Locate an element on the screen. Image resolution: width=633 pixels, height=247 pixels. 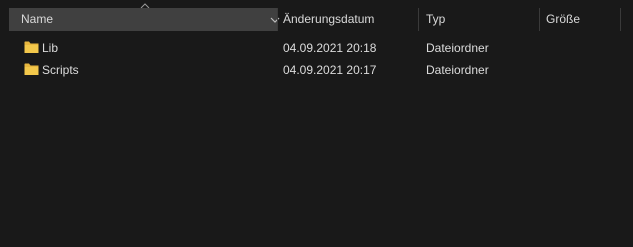
column-divider is located at coordinates (620, 19).